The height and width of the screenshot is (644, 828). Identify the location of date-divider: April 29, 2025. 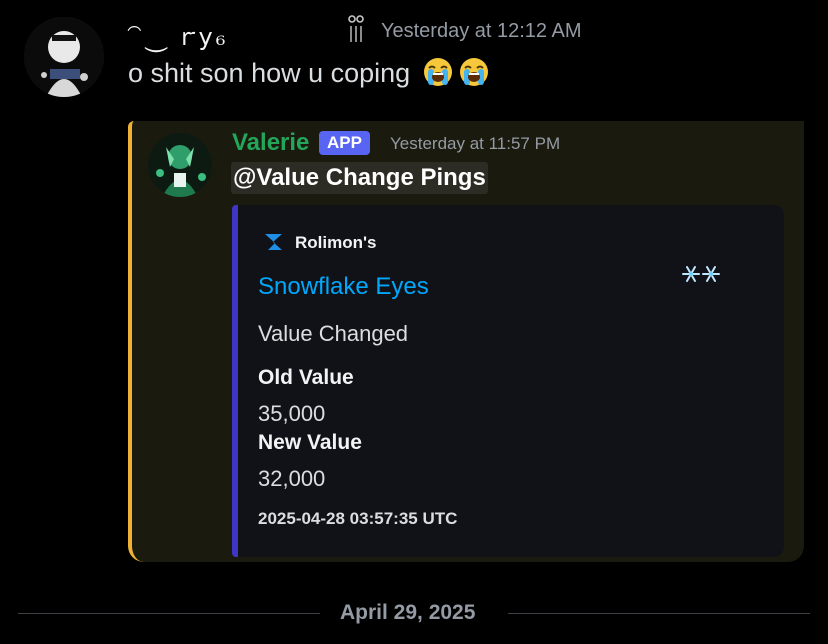
(408, 612).